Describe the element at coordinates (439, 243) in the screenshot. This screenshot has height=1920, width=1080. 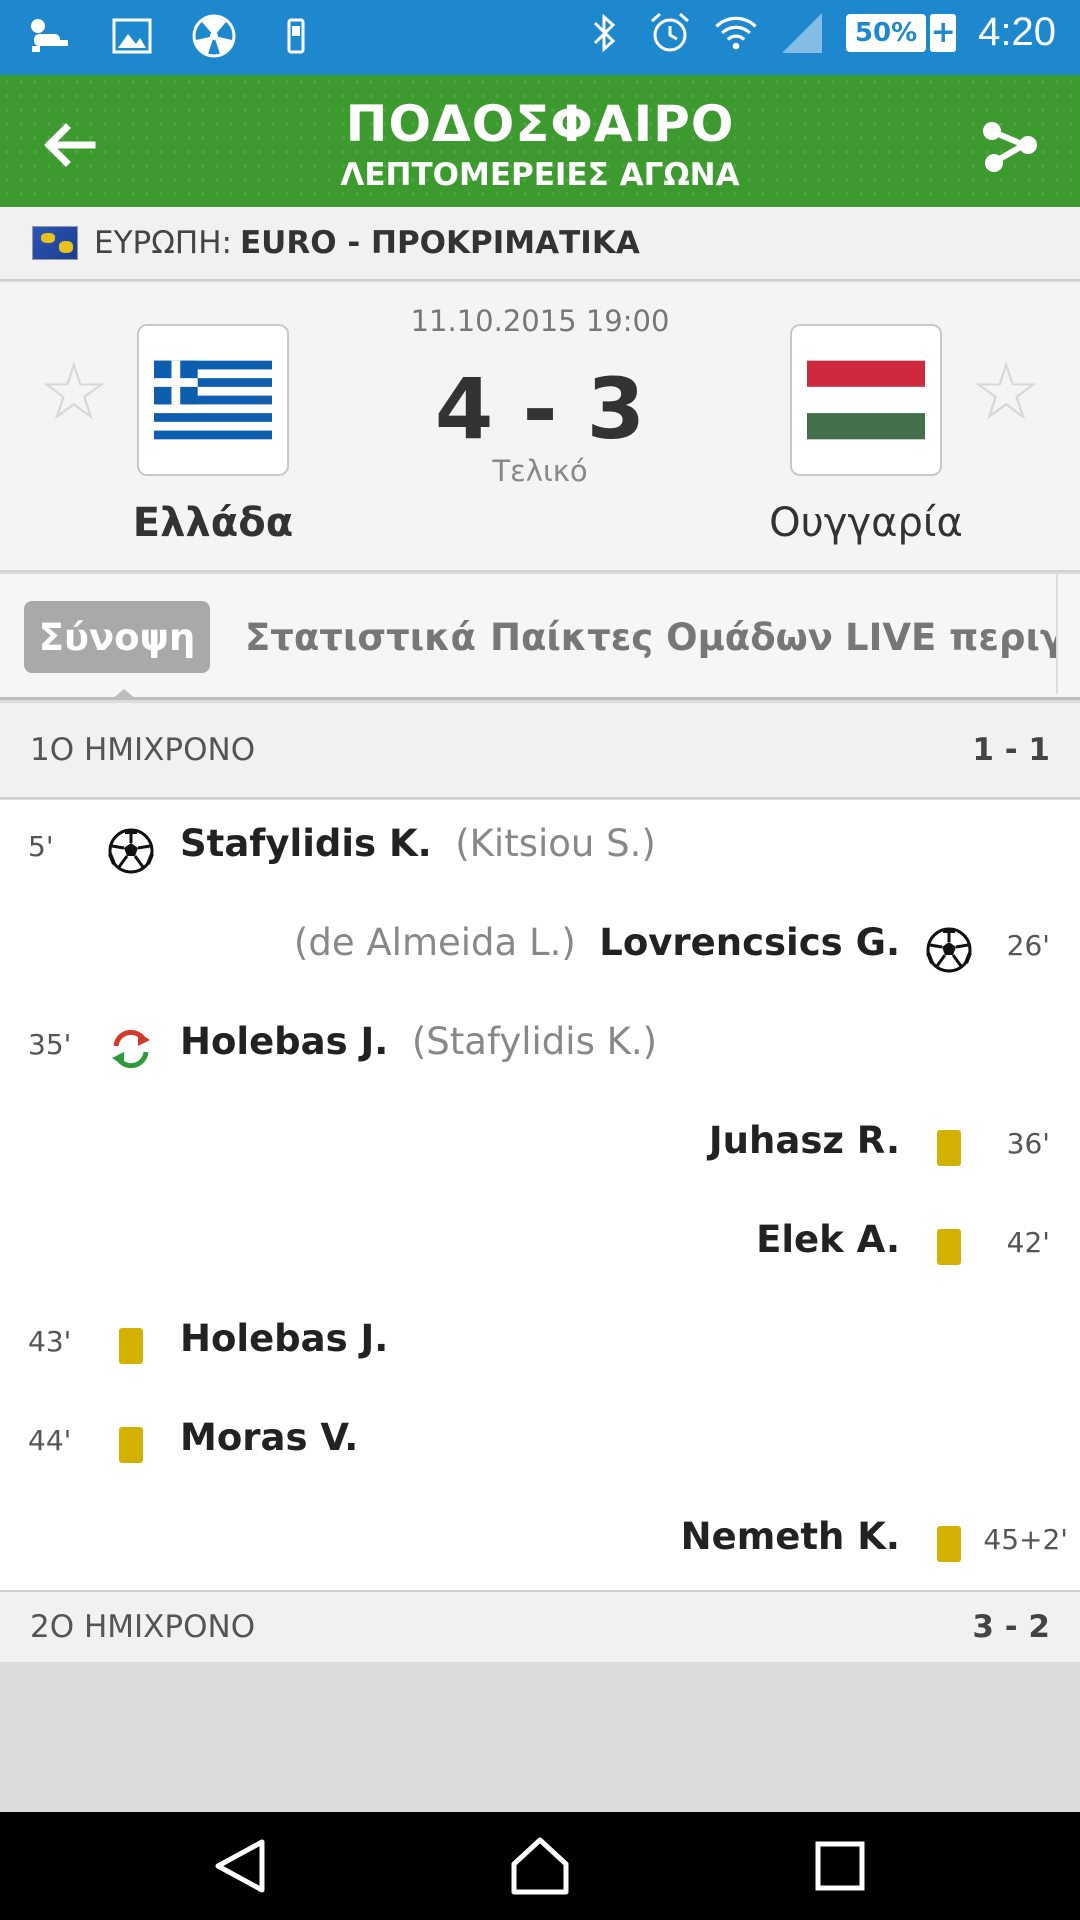
I see `competition-name: EURO - ΠΡΟΚΡΙΜΑΤΙΚΑ` at that location.